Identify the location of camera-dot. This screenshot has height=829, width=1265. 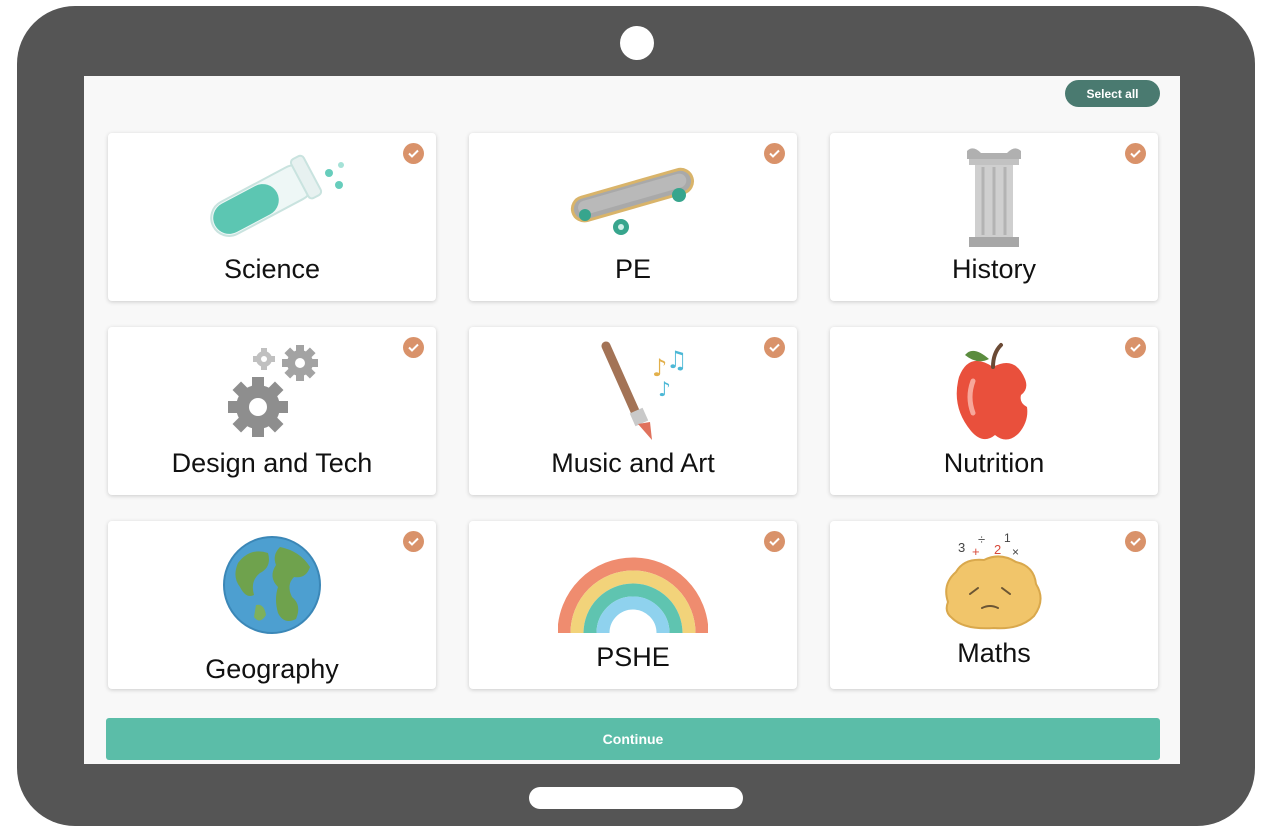
(637, 43).